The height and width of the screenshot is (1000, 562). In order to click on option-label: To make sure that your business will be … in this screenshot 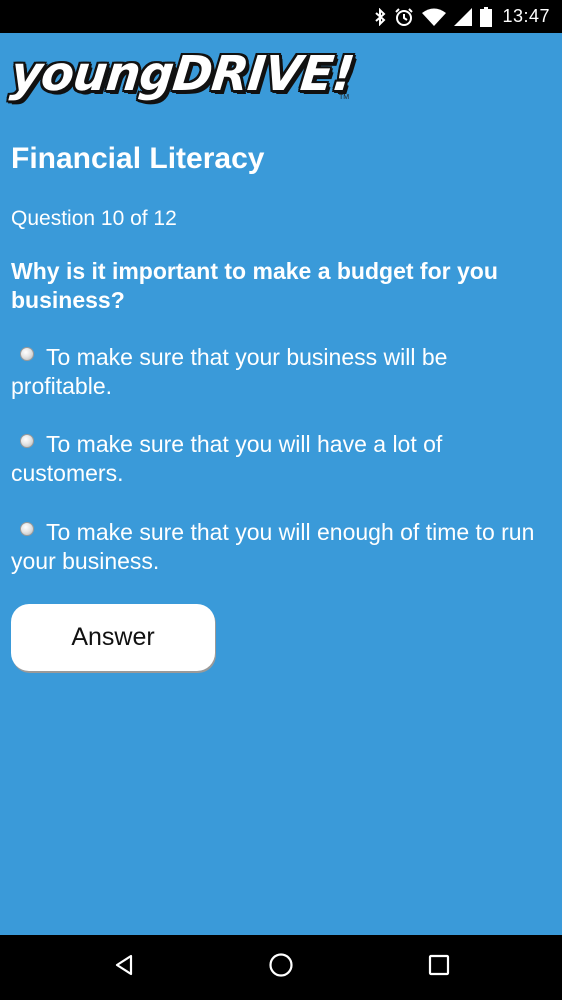, I will do `click(229, 371)`.